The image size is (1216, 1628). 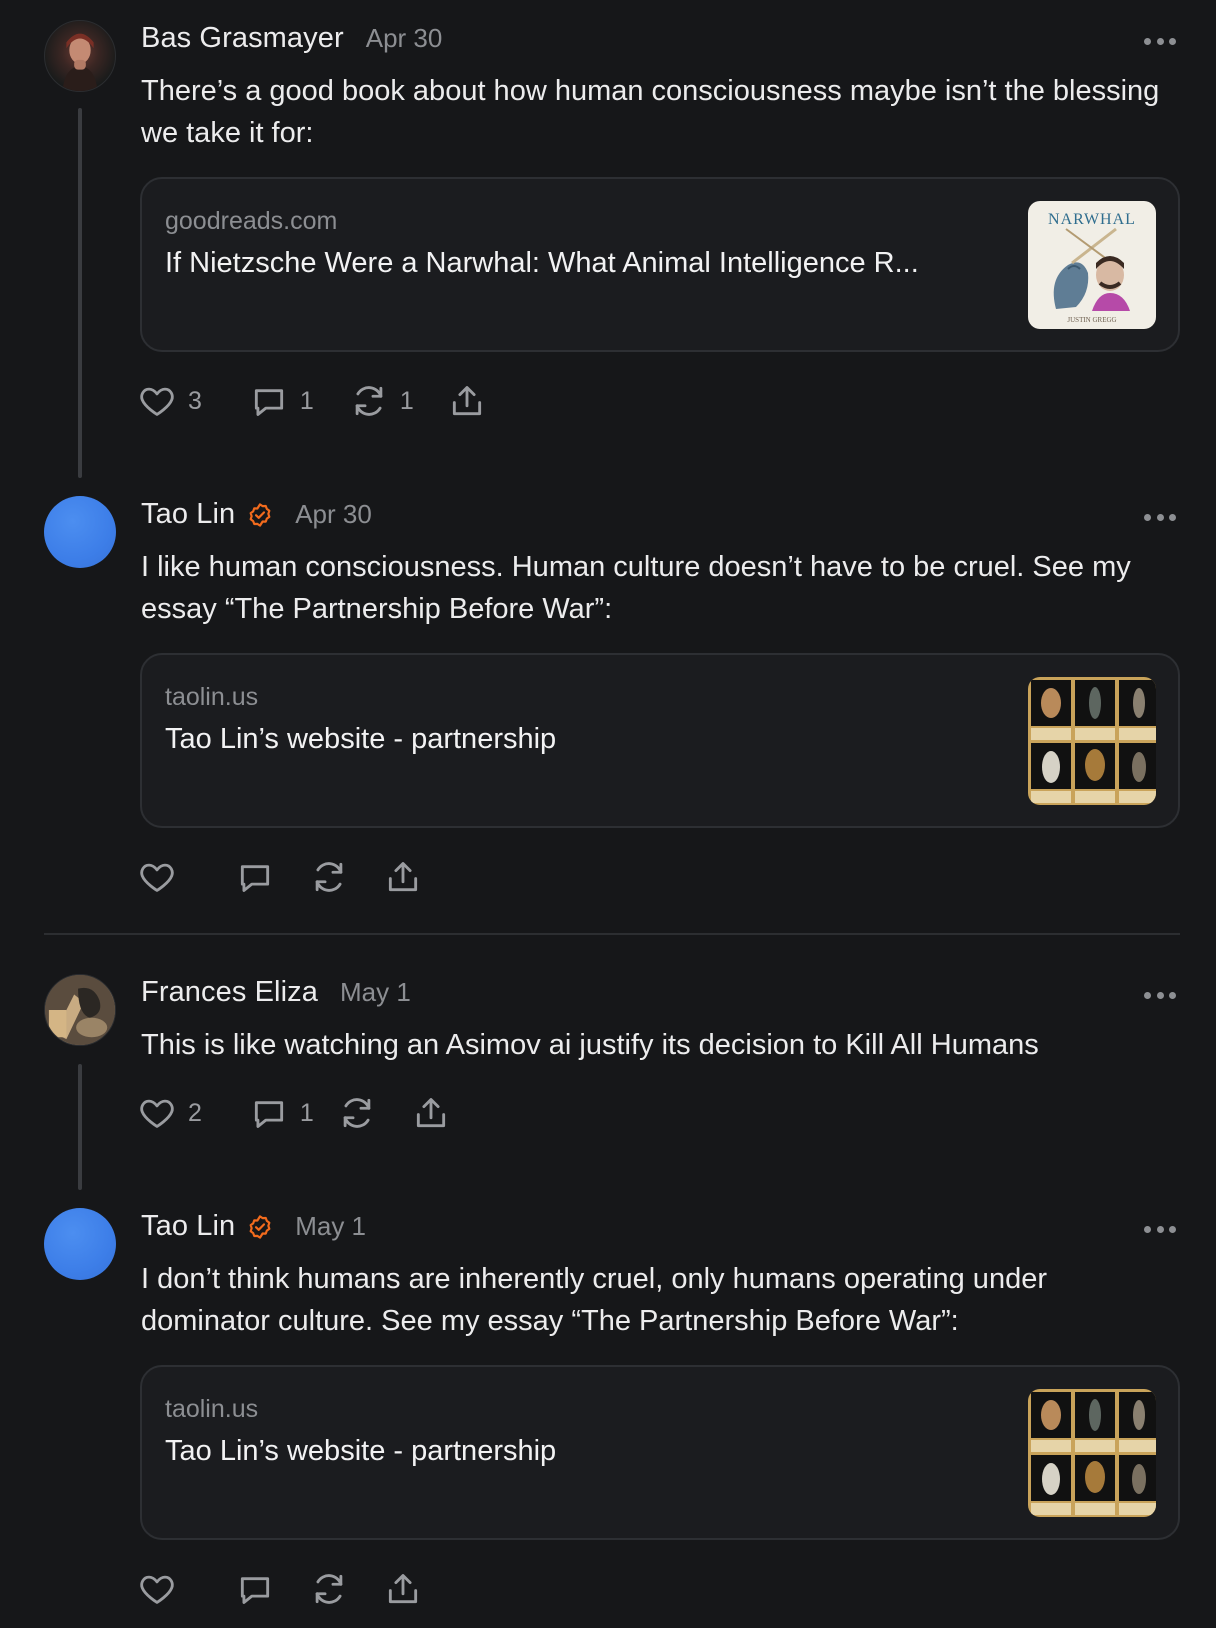 I want to click on post-header: Tao Lin May 1, so click(x=253, y=1226).